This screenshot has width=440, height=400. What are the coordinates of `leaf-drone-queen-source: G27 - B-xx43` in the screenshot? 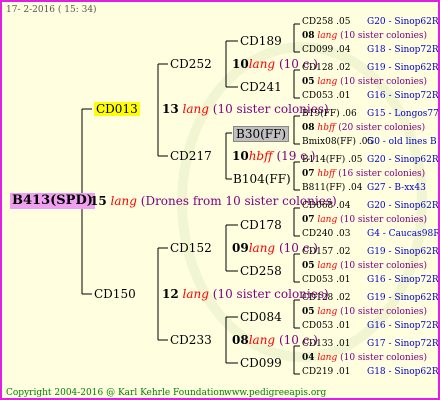 It's located at (396, 188).